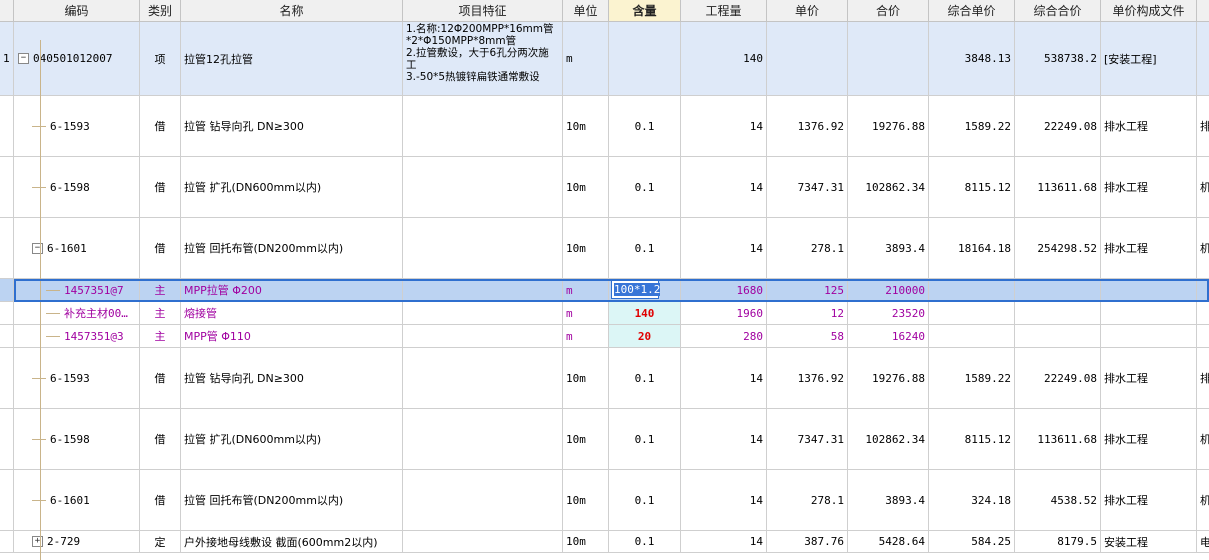 This screenshot has height=560, width=1209. I want to click on row-1-content, so click(645, 59).